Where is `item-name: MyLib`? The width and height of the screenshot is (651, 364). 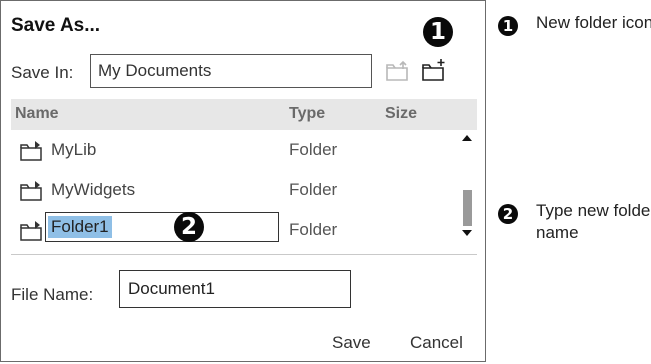
item-name: MyLib is located at coordinates (74, 149).